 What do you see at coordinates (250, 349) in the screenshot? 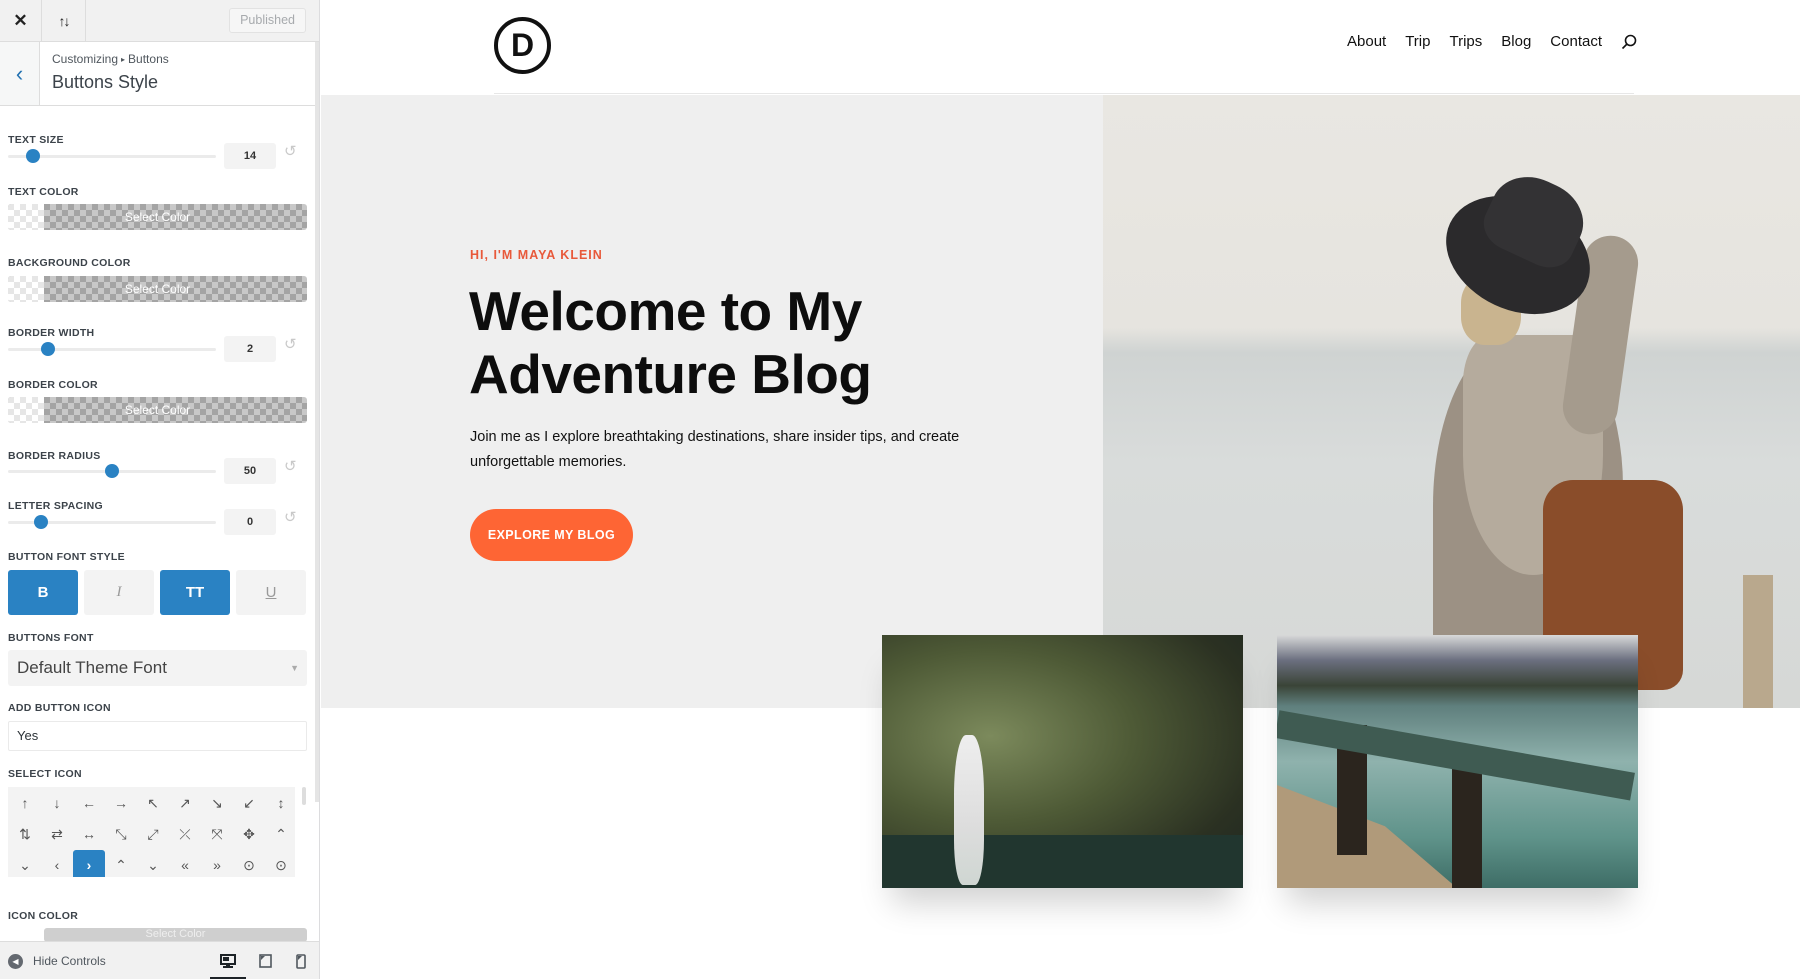
I see `border-width-value: 2` at bounding box center [250, 349].